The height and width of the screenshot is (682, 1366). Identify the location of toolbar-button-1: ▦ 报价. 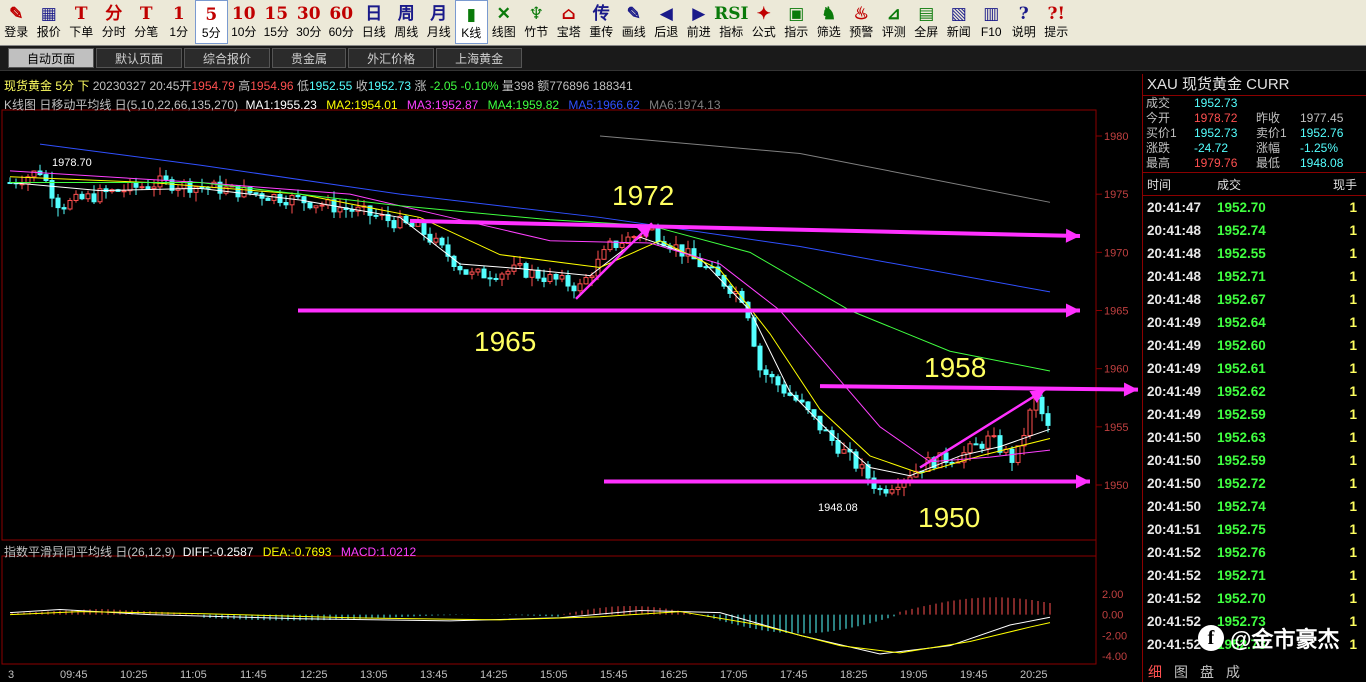
(49, 22).